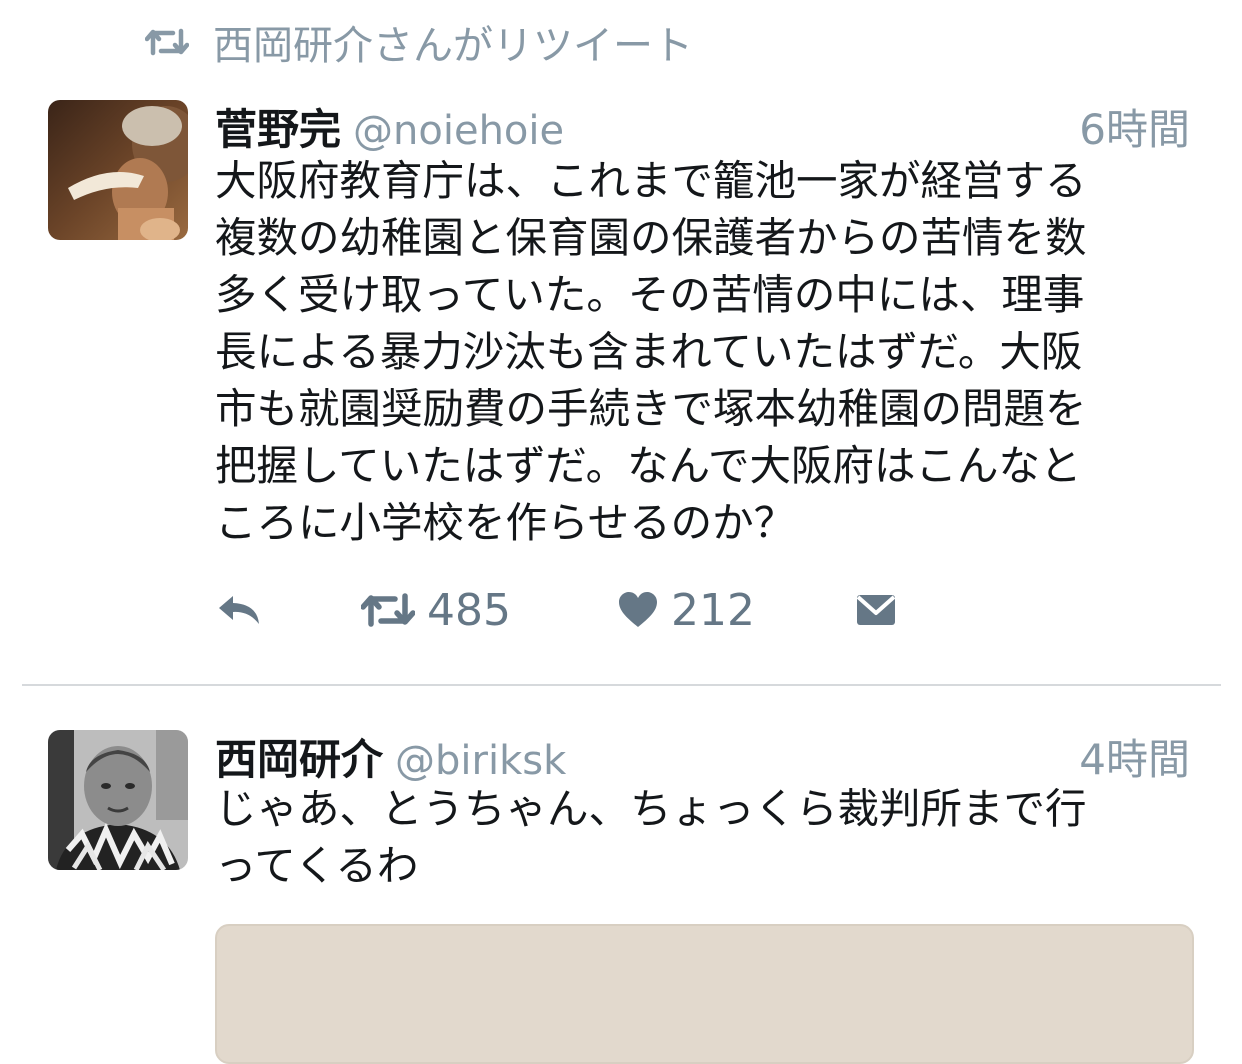  I want to click on timestamp: 6時間, so click(1134, 126).